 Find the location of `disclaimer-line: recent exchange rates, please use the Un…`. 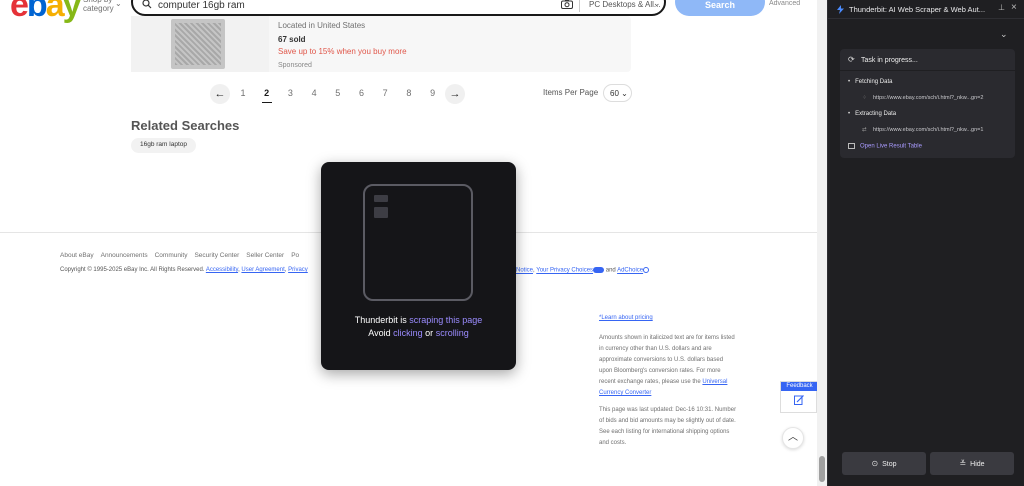

disclaimer-line: recent exchange rates, please use the Un… is located at coordinates (674, 382).